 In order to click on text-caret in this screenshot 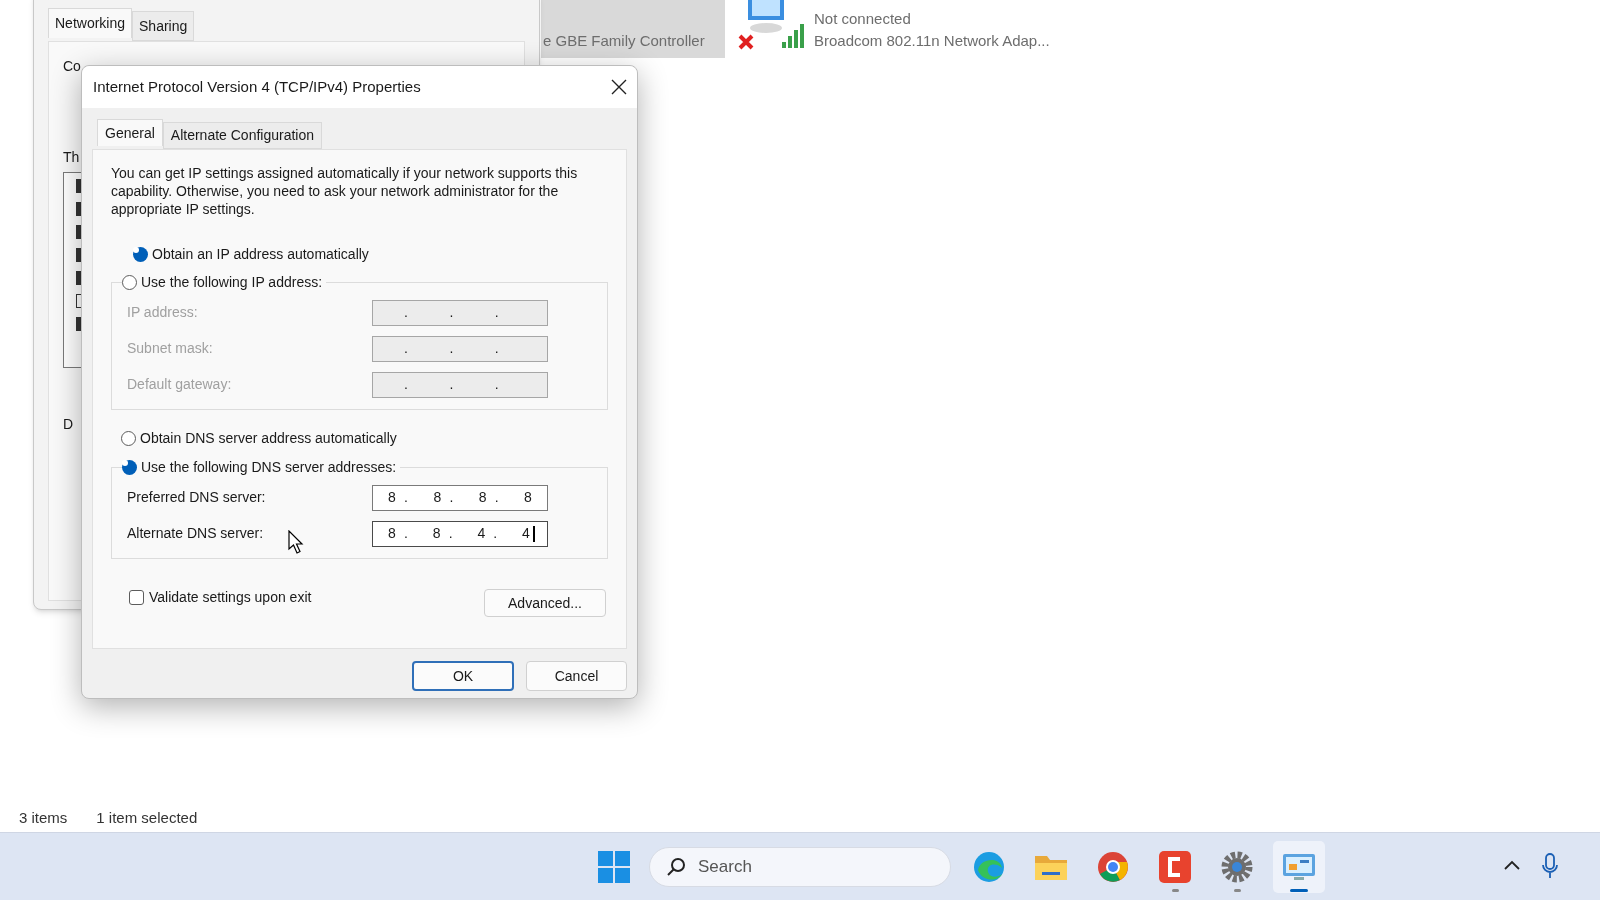, I will do `click(533, 533)`.